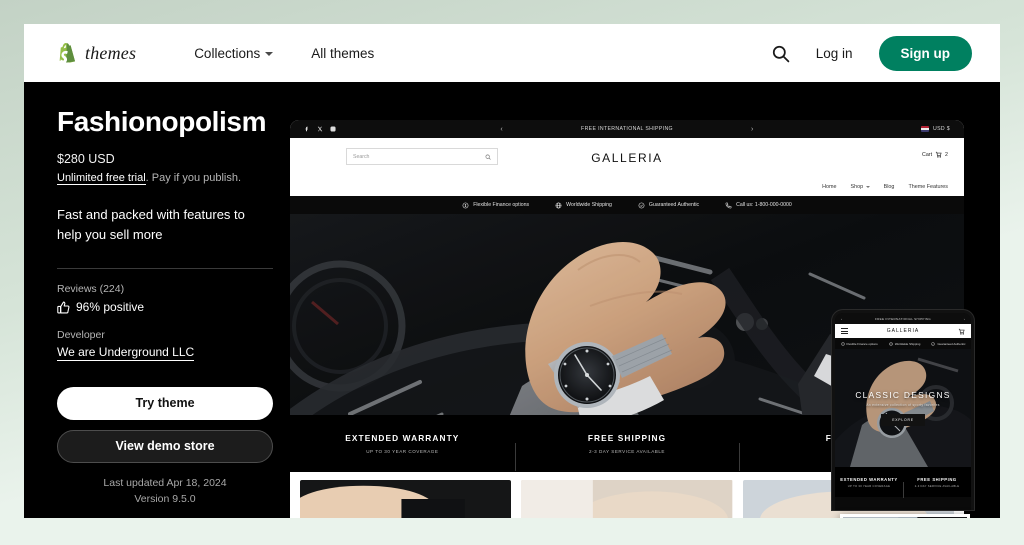 This screenshot has width=1024, height=545. What do you see at coordinates (905, 129) in the screenshot?
I see `currency-selector: USD $` at bounding box center [905, 129].